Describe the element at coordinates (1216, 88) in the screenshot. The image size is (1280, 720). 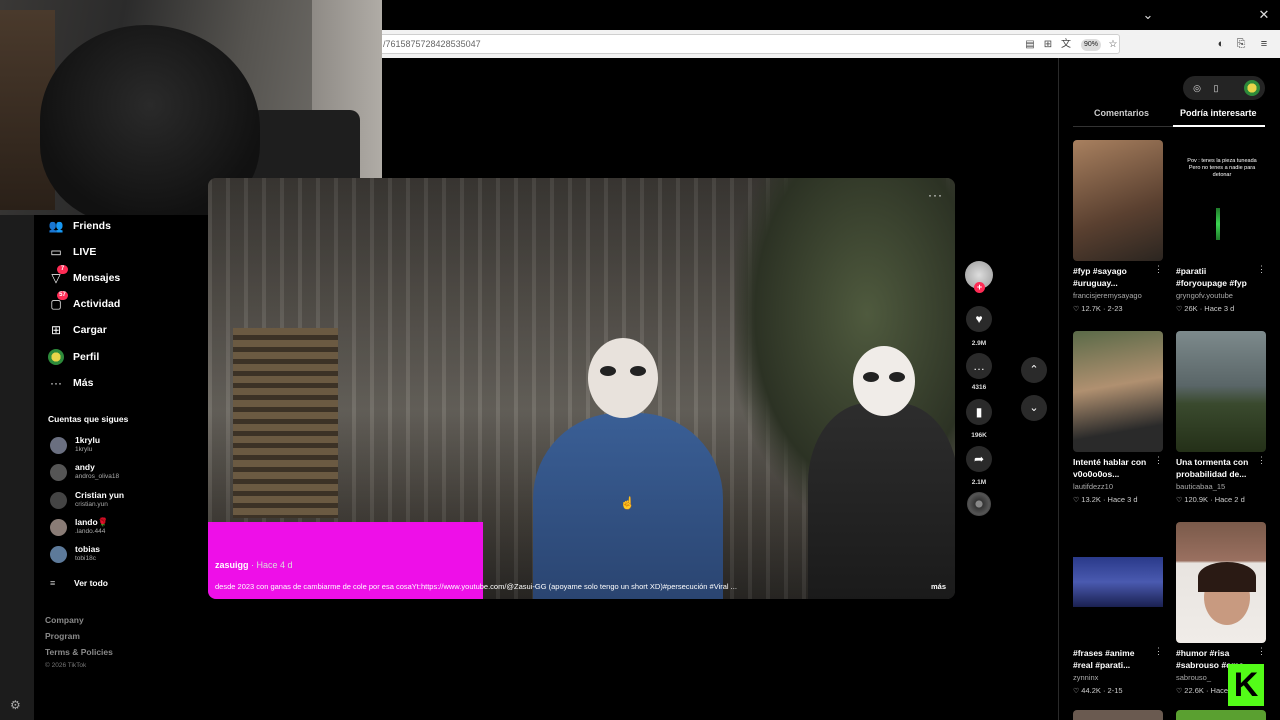
I see `mobile-icon: ▯` at that location.